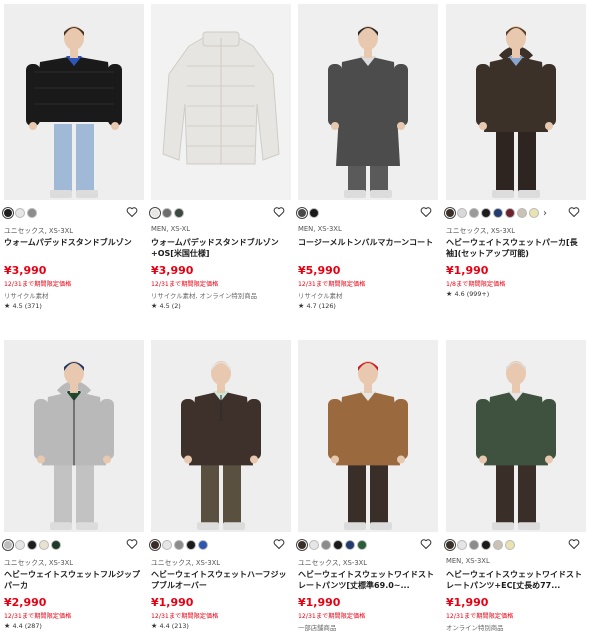  Describe the element at coordinates (516, 294) in the screenshot. I see `product-rating: ★ 4.6 (999+)` at that location.